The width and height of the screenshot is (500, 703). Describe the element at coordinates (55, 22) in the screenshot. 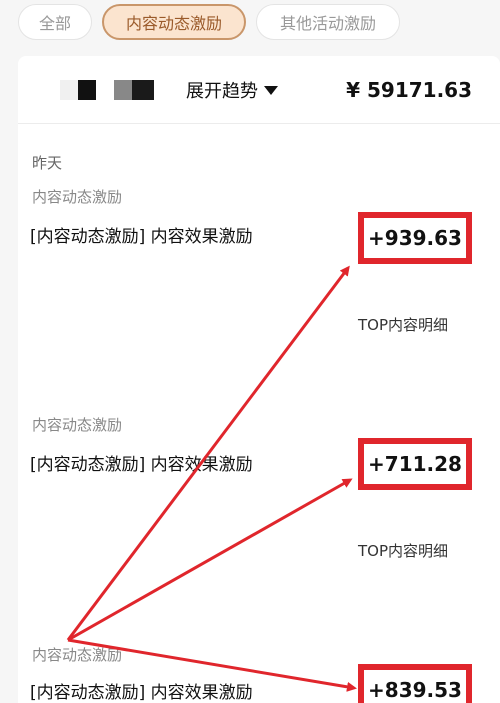

I see `tab-all: 全部` at that location.